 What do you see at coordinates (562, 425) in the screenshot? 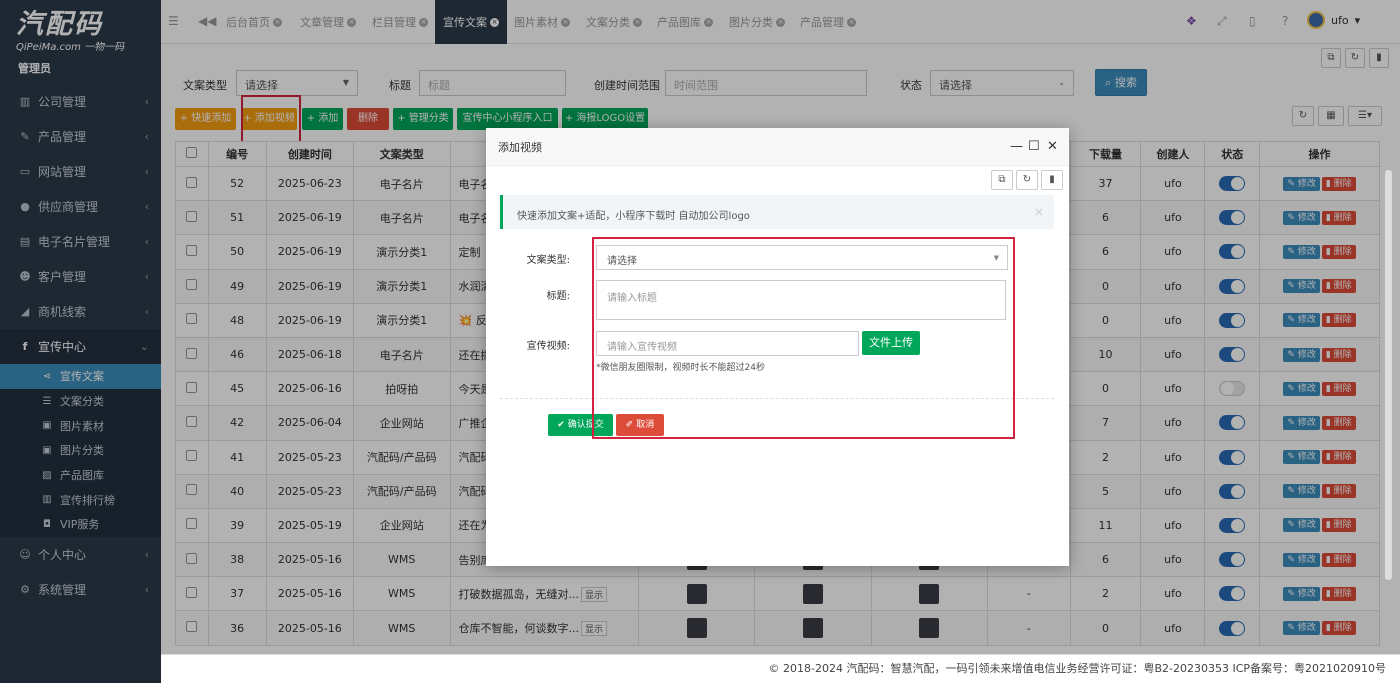
I see `check-icon: ✔` at bounding box center [562, 425].